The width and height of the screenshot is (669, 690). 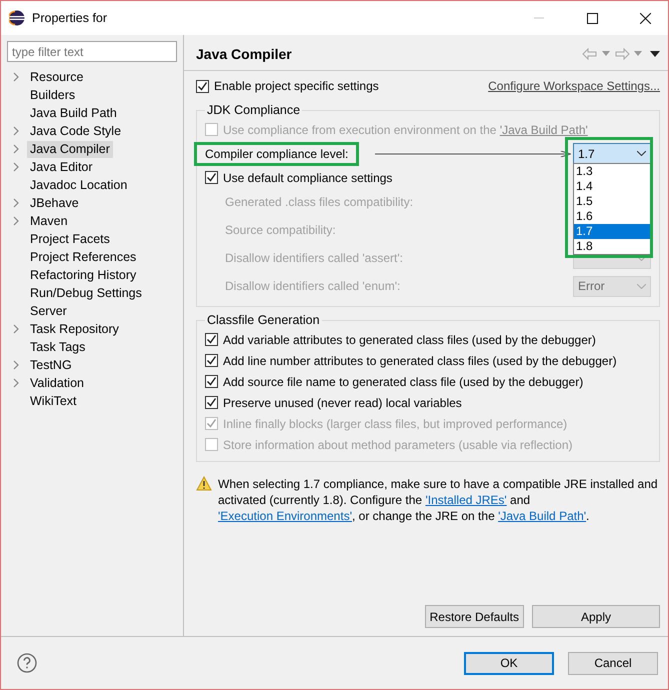 I want to click on warning-message: When selecting 1.7 compliance, make sure to have a compatible JRE installed and activated (currently 1.8). Configure the 'Installed JREs' and 'Execution Environments', or change the JRE on the 'Java Build Path'., so click(x=438, y=500).